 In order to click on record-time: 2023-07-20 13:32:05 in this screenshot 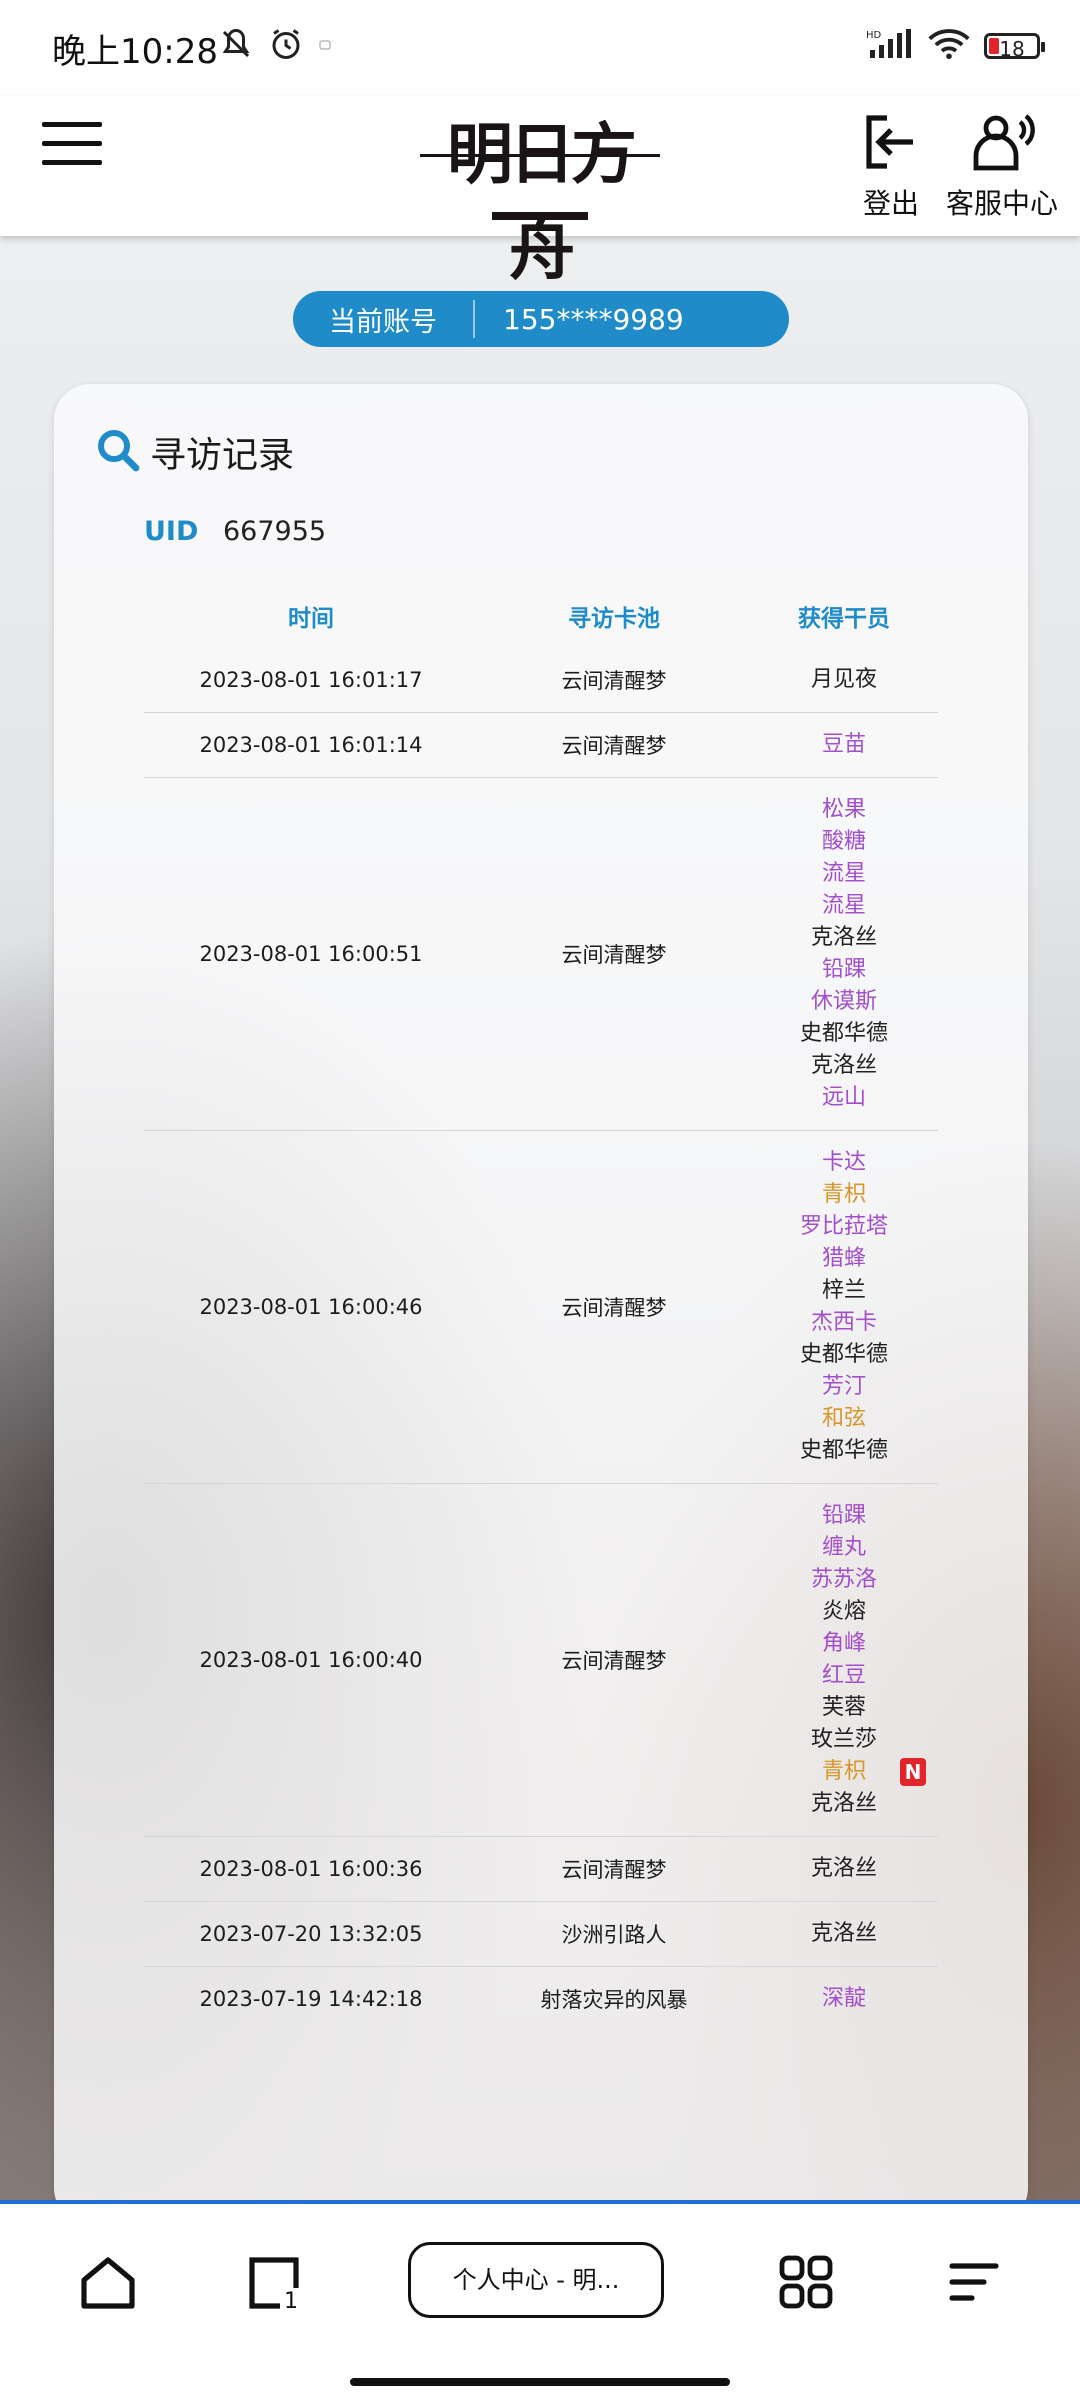, I will do `click(311, 1934)`.